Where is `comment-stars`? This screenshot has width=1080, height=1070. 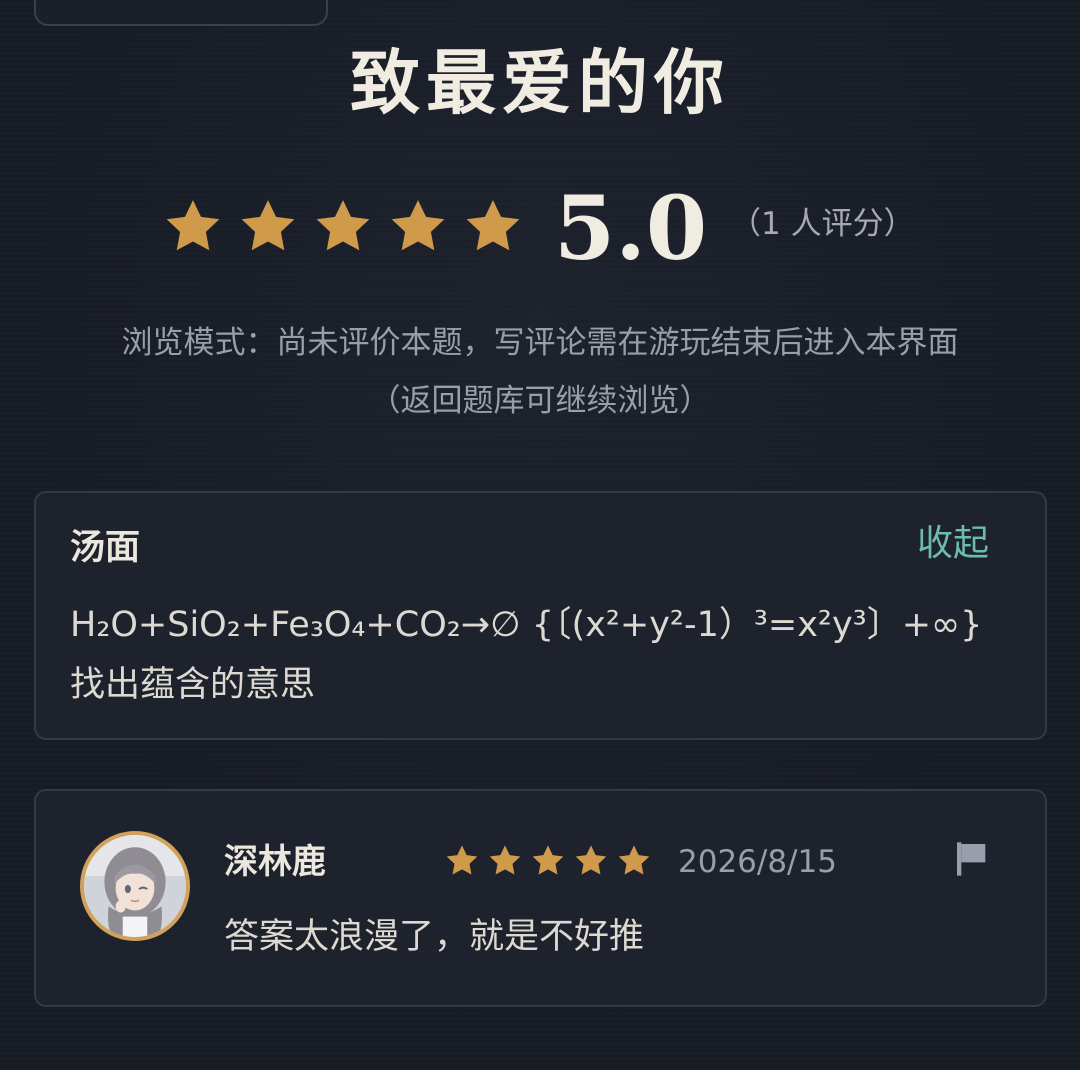
comment-stars is located at coordinates (548, 861).